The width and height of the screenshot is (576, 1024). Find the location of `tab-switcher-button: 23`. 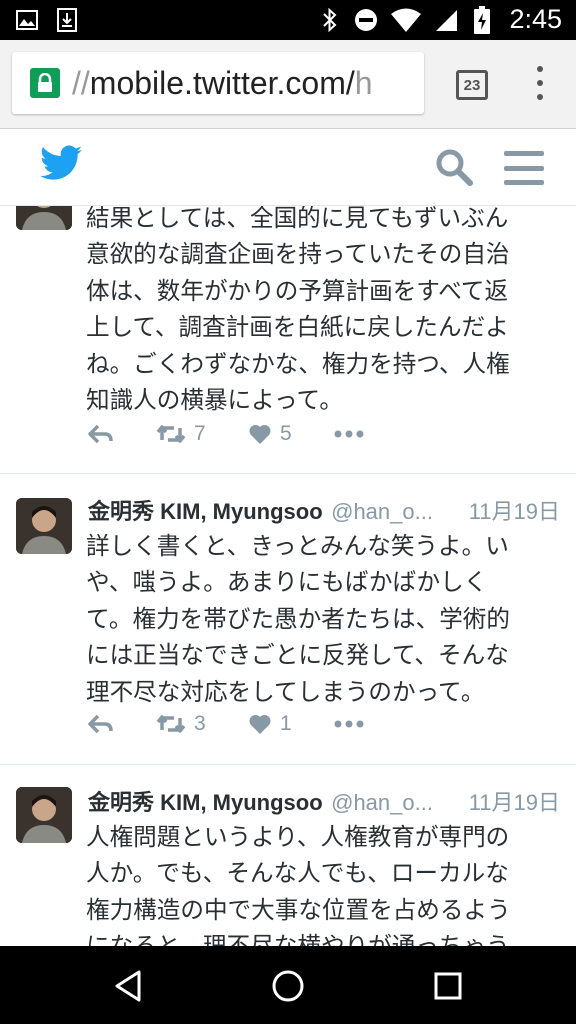

tab-switcher-button: 23 is located at coordinates (472, 85).